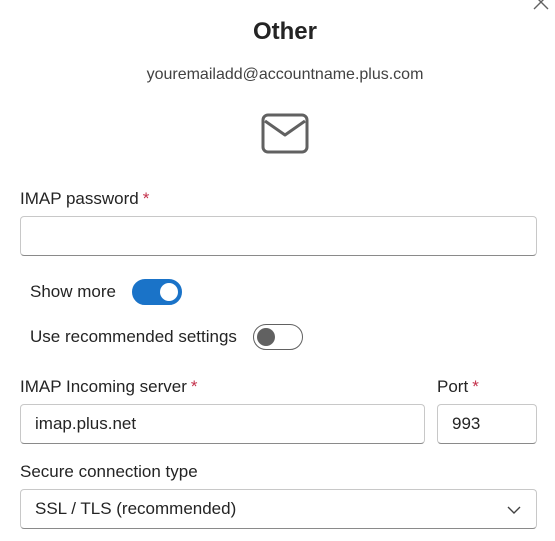 The height and width of the screenshot is (541, 555). What do you see at coordinates (285, 133) in the screenshot?
I see `mail-icon` at bounding box center [285, 133].